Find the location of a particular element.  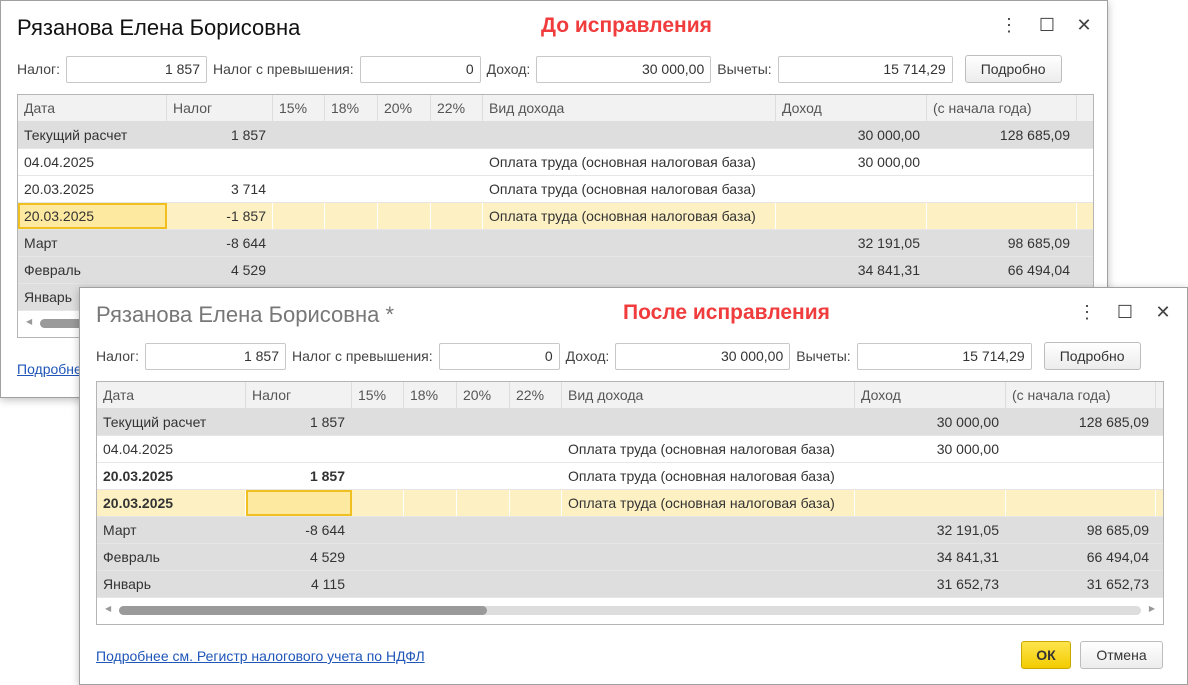

cell-income is located at coordinates (851, 216).